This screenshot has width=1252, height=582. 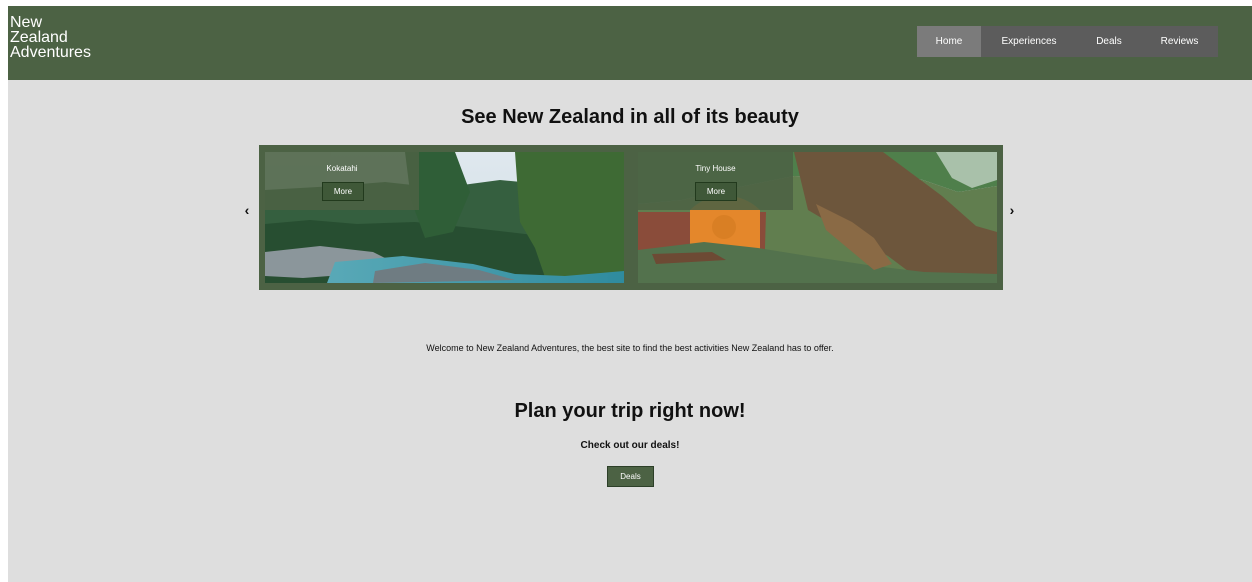 I want to click on nav-deals: Deals, so click(x=1109, y=41).